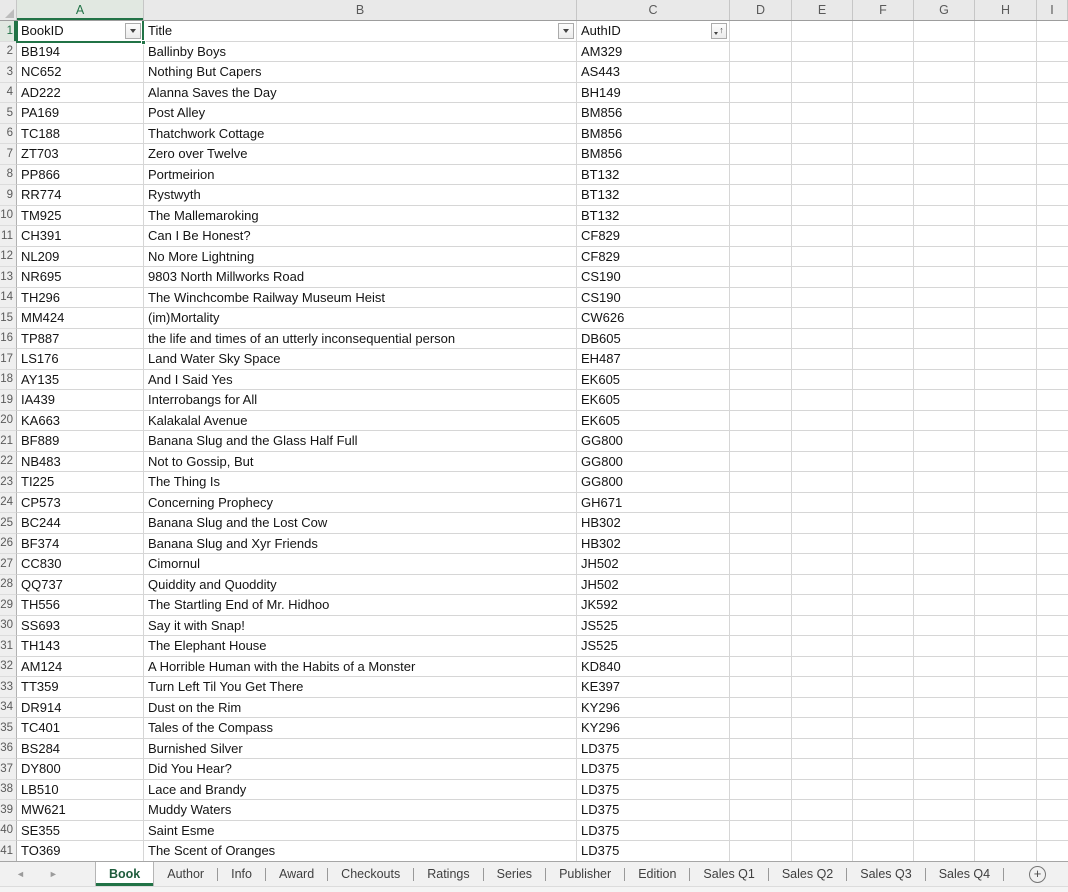 This screenshot has width=1068, height=892. I want to click on row-header-17: 17, so click(8, 359).